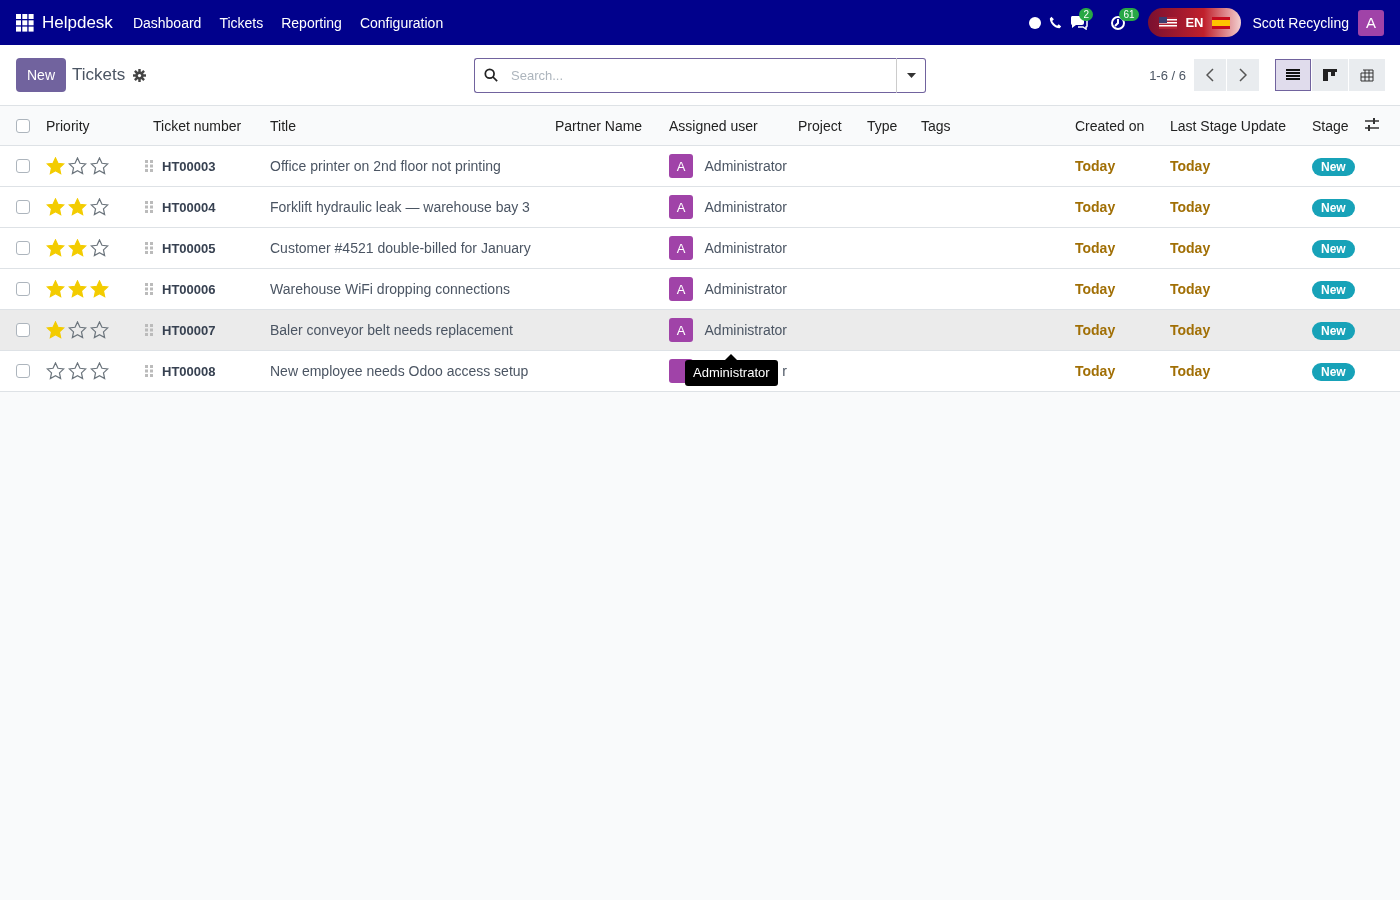  I want to click on settings-icon, so click(140, 75).